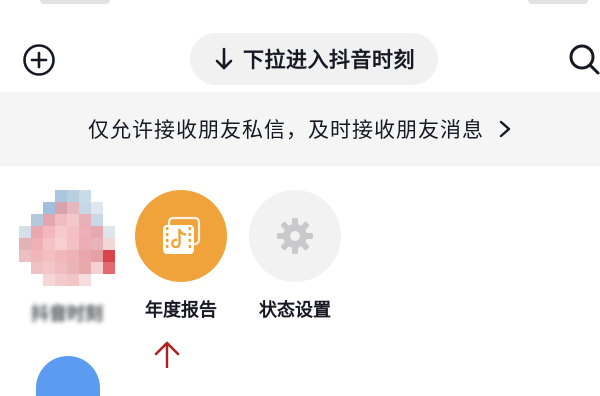 Image resolution: width=600 pixels, height=396 pixels. I want to click on status-settings-icon-circle, so click(295, 236).